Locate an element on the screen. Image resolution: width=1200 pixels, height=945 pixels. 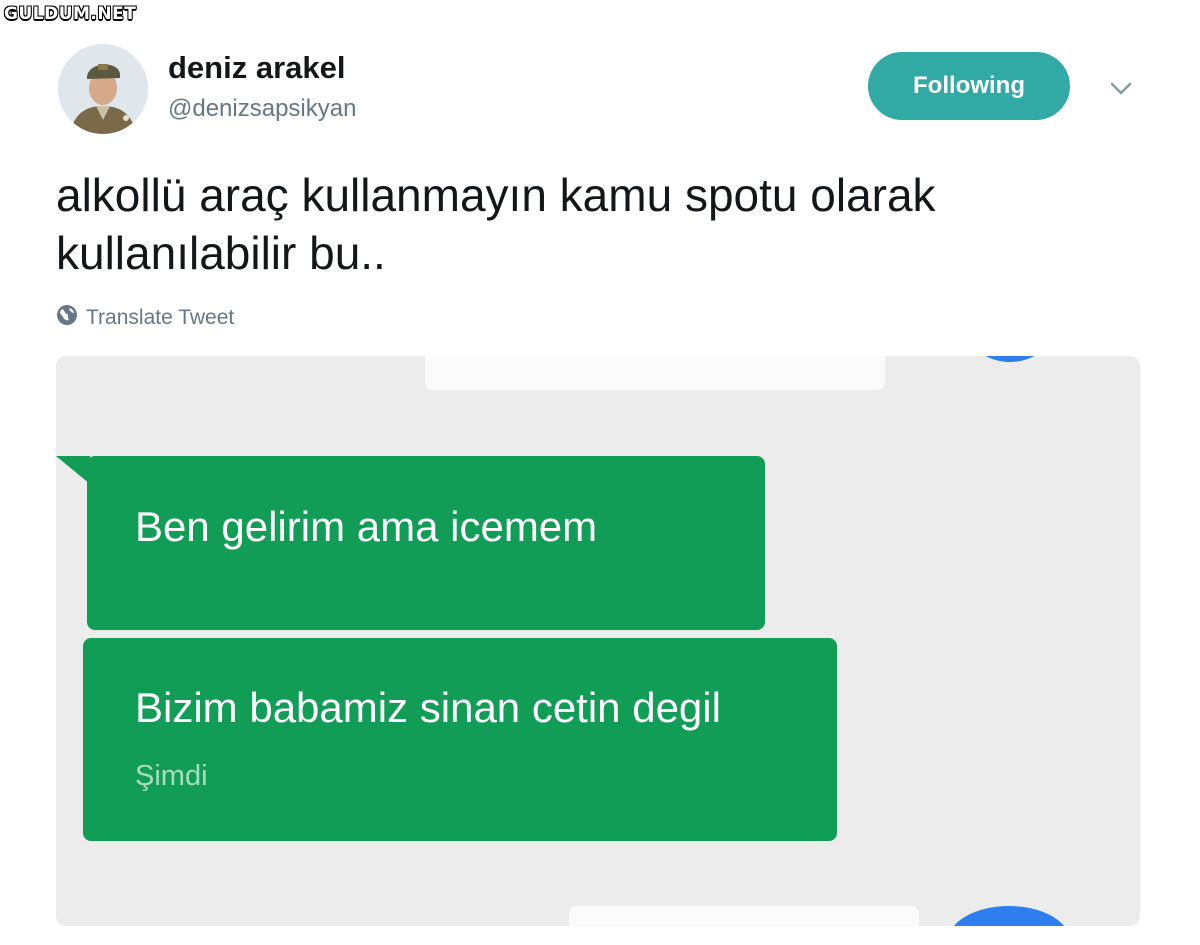
globe-icon is located at coordinates (67, 318).